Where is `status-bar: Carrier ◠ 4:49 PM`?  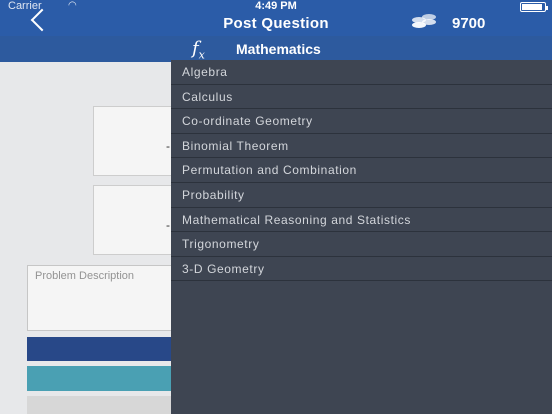 status-bar: Carrier ◠ 4:49 PM is located at coordinates (276, 7).